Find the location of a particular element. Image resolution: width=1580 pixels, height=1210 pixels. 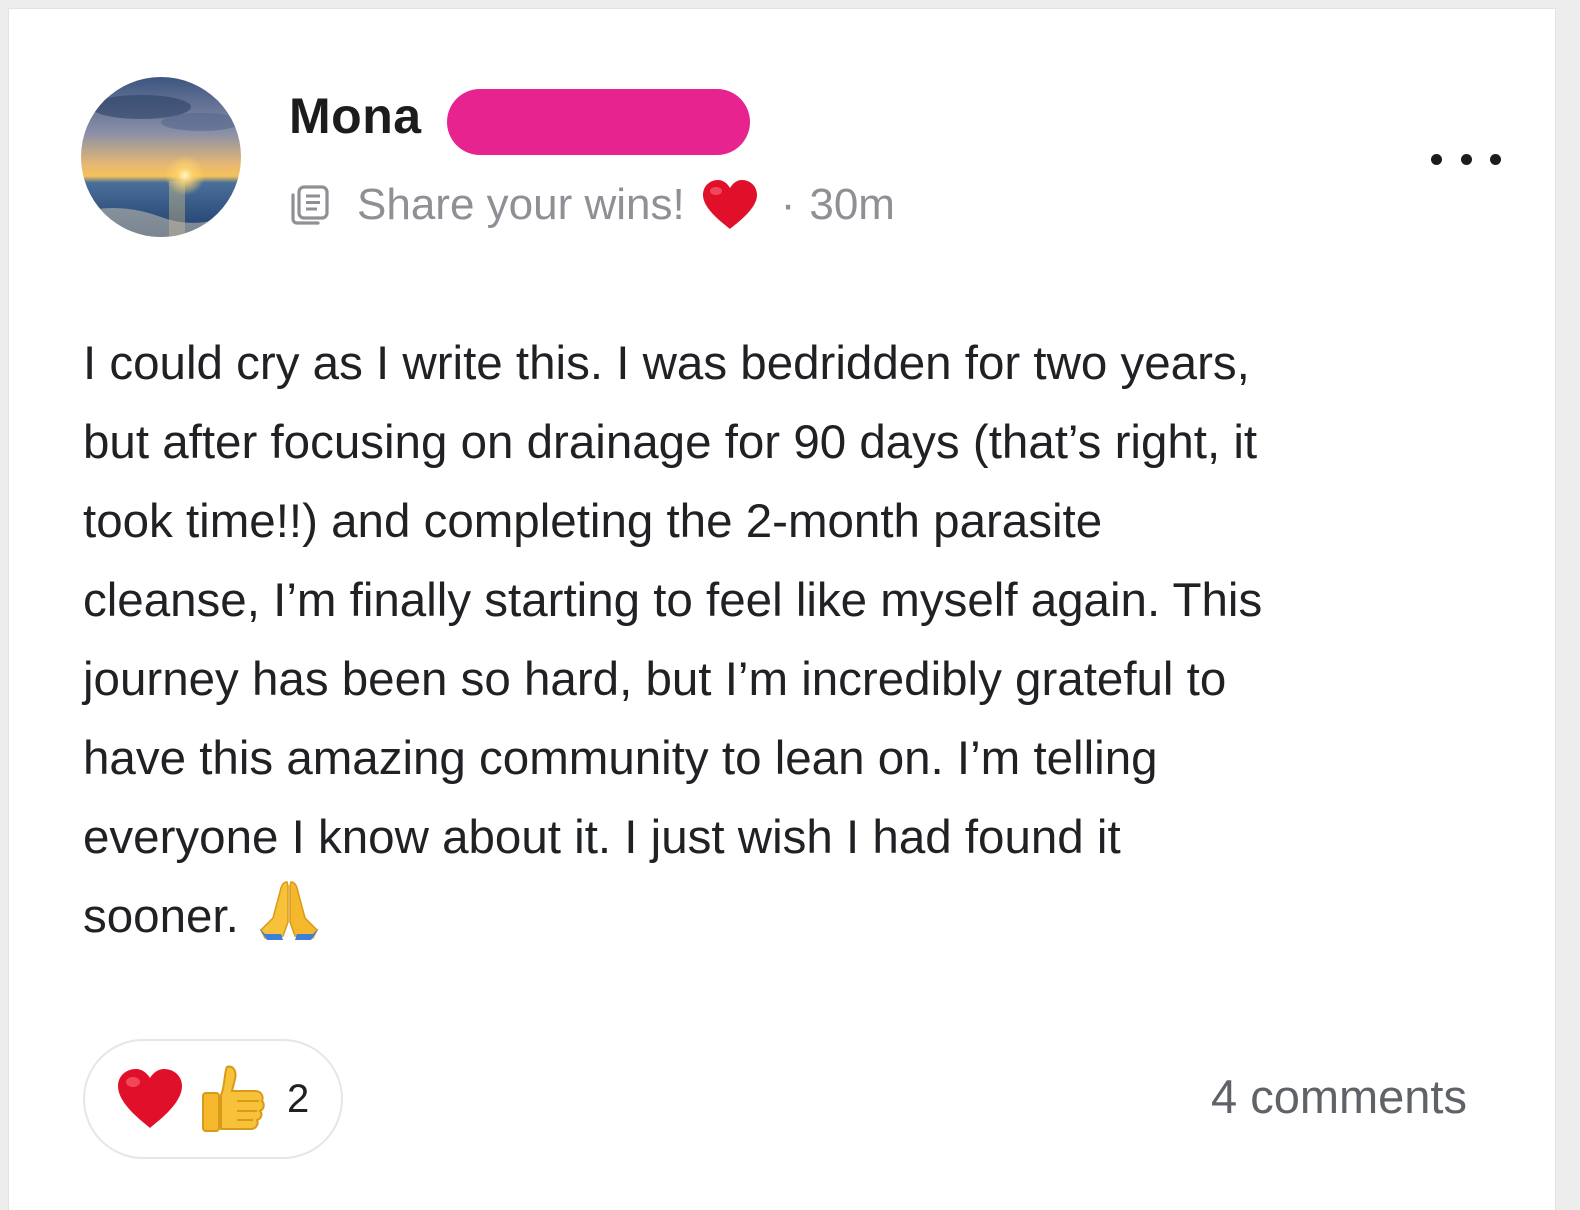

reaction-count: 2 is located at coordinates (298, 1098).